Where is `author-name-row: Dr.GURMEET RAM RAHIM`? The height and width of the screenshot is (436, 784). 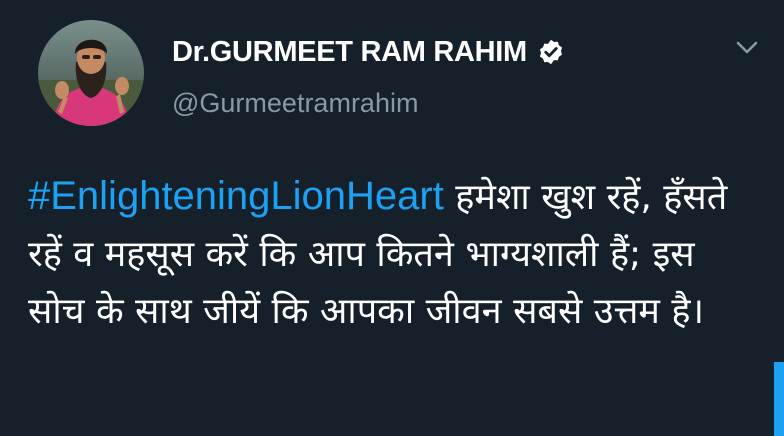 author-name-row: Dr.GURMEET RAM RAHIM is located at coordinates (368, 52).